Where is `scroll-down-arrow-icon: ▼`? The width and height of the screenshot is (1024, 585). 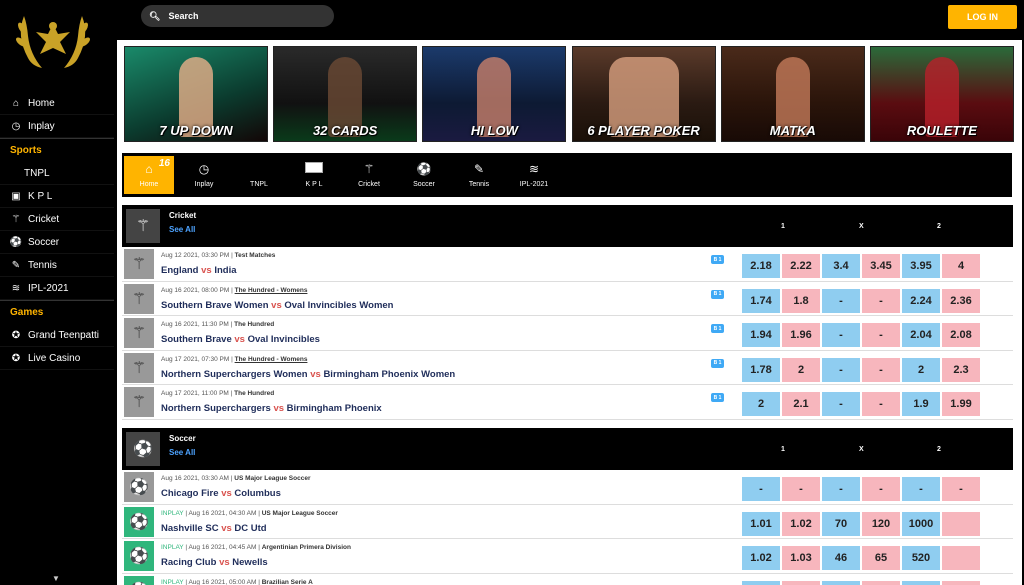 scroll-down-arrow-icon: ▼ is located at coordinates (56, 578).